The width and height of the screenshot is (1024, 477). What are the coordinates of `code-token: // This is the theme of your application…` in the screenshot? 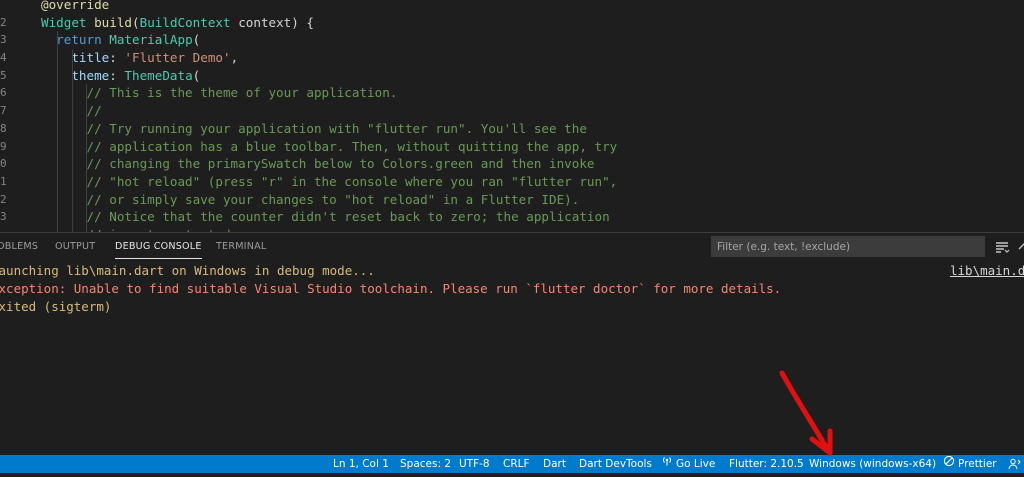 It's located at (219, 93).